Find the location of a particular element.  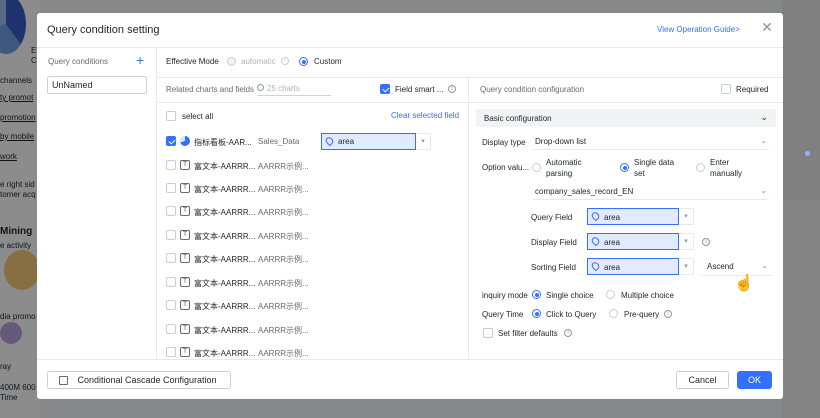

cancel-button: Cancel is located at coordinates (702, 380).